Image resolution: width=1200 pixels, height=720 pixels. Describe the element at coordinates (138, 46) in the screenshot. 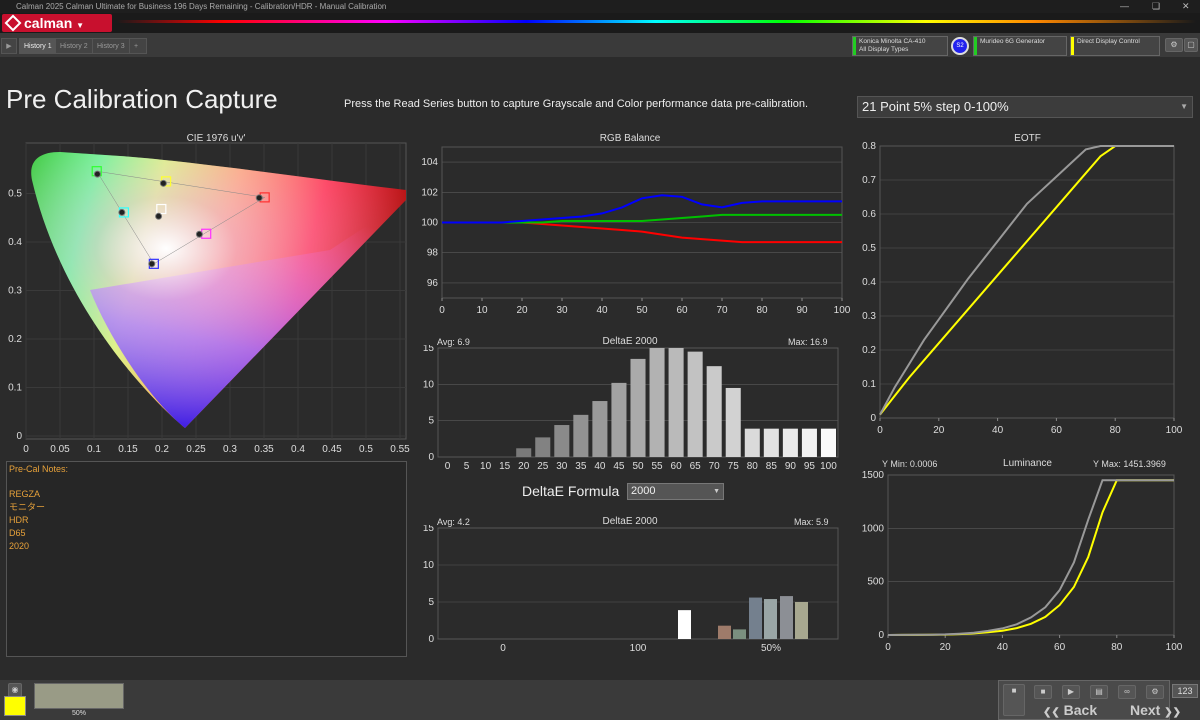

I see `add-tab-icon: +` at that location.